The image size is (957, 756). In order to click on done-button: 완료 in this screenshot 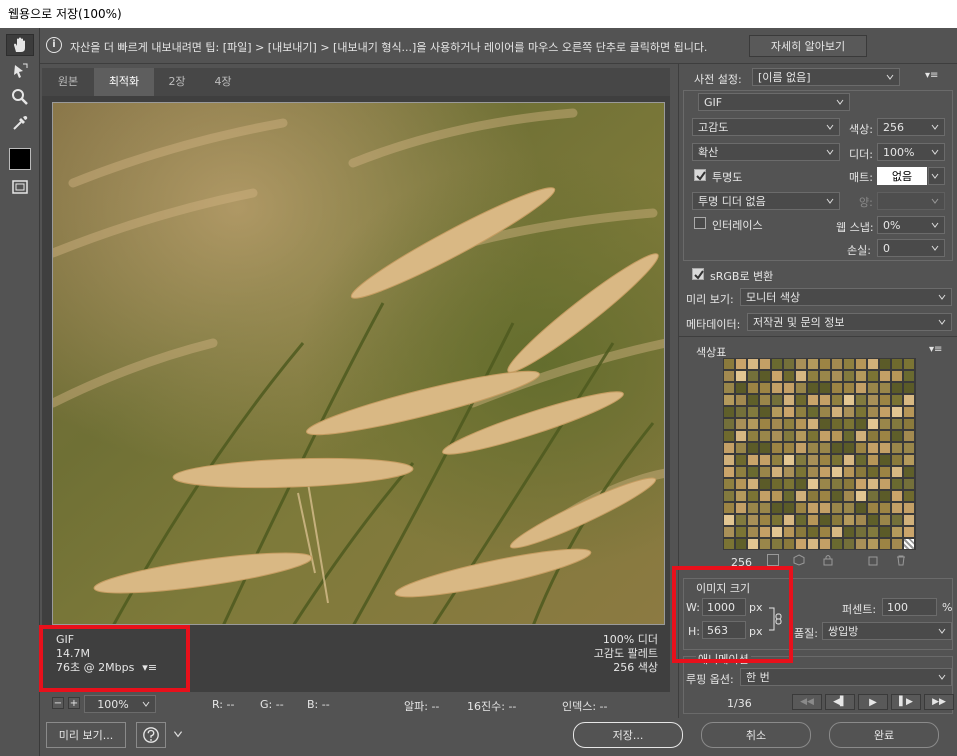, I will do `click(884, 735)`.